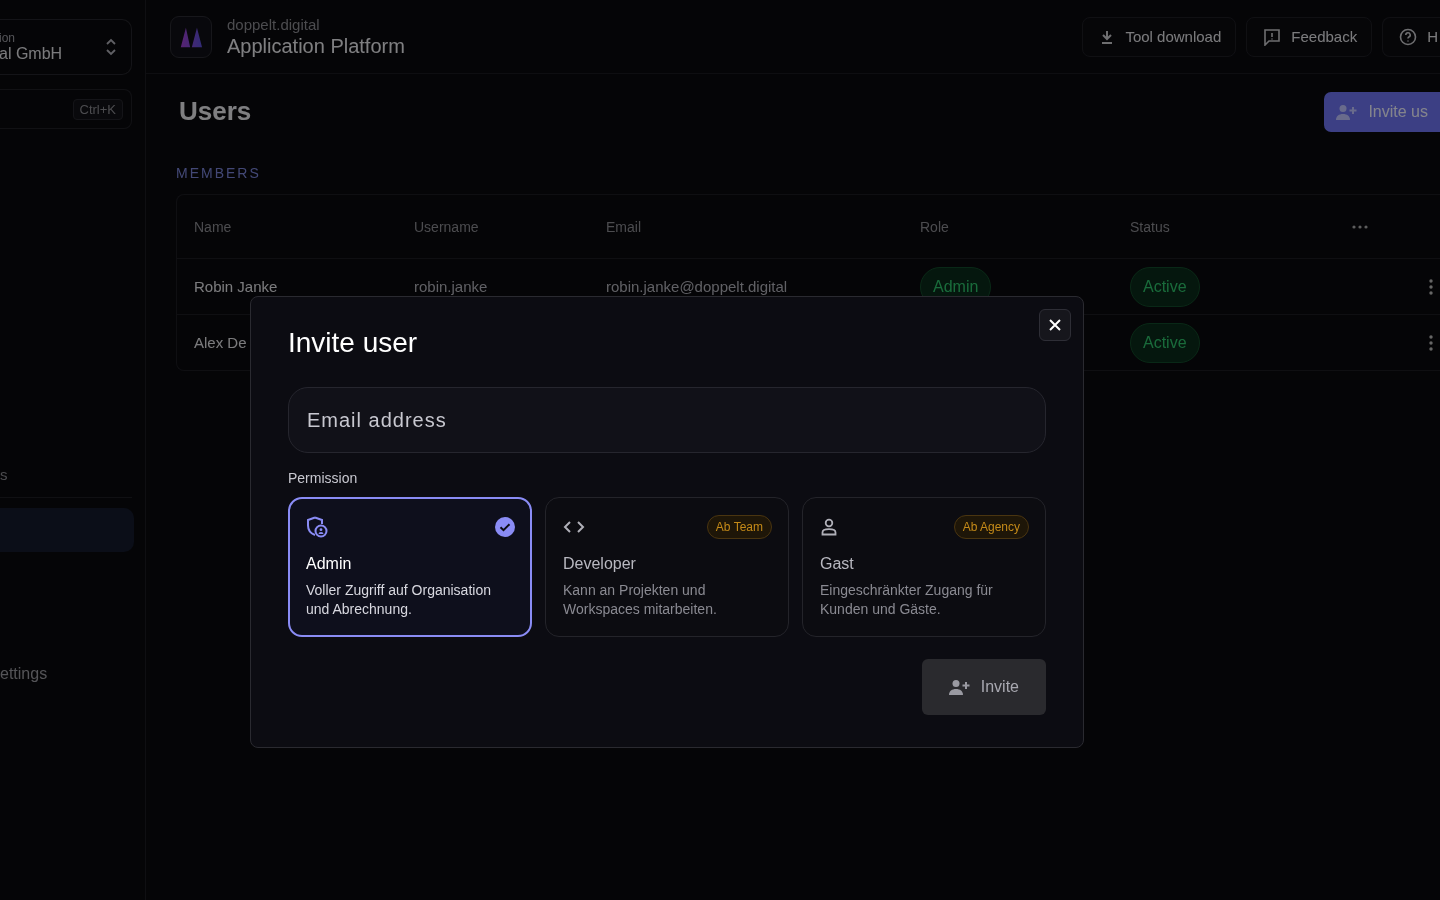 The image size is (1440, 900). I want to click on feedback-icon, so click(1272, 36).